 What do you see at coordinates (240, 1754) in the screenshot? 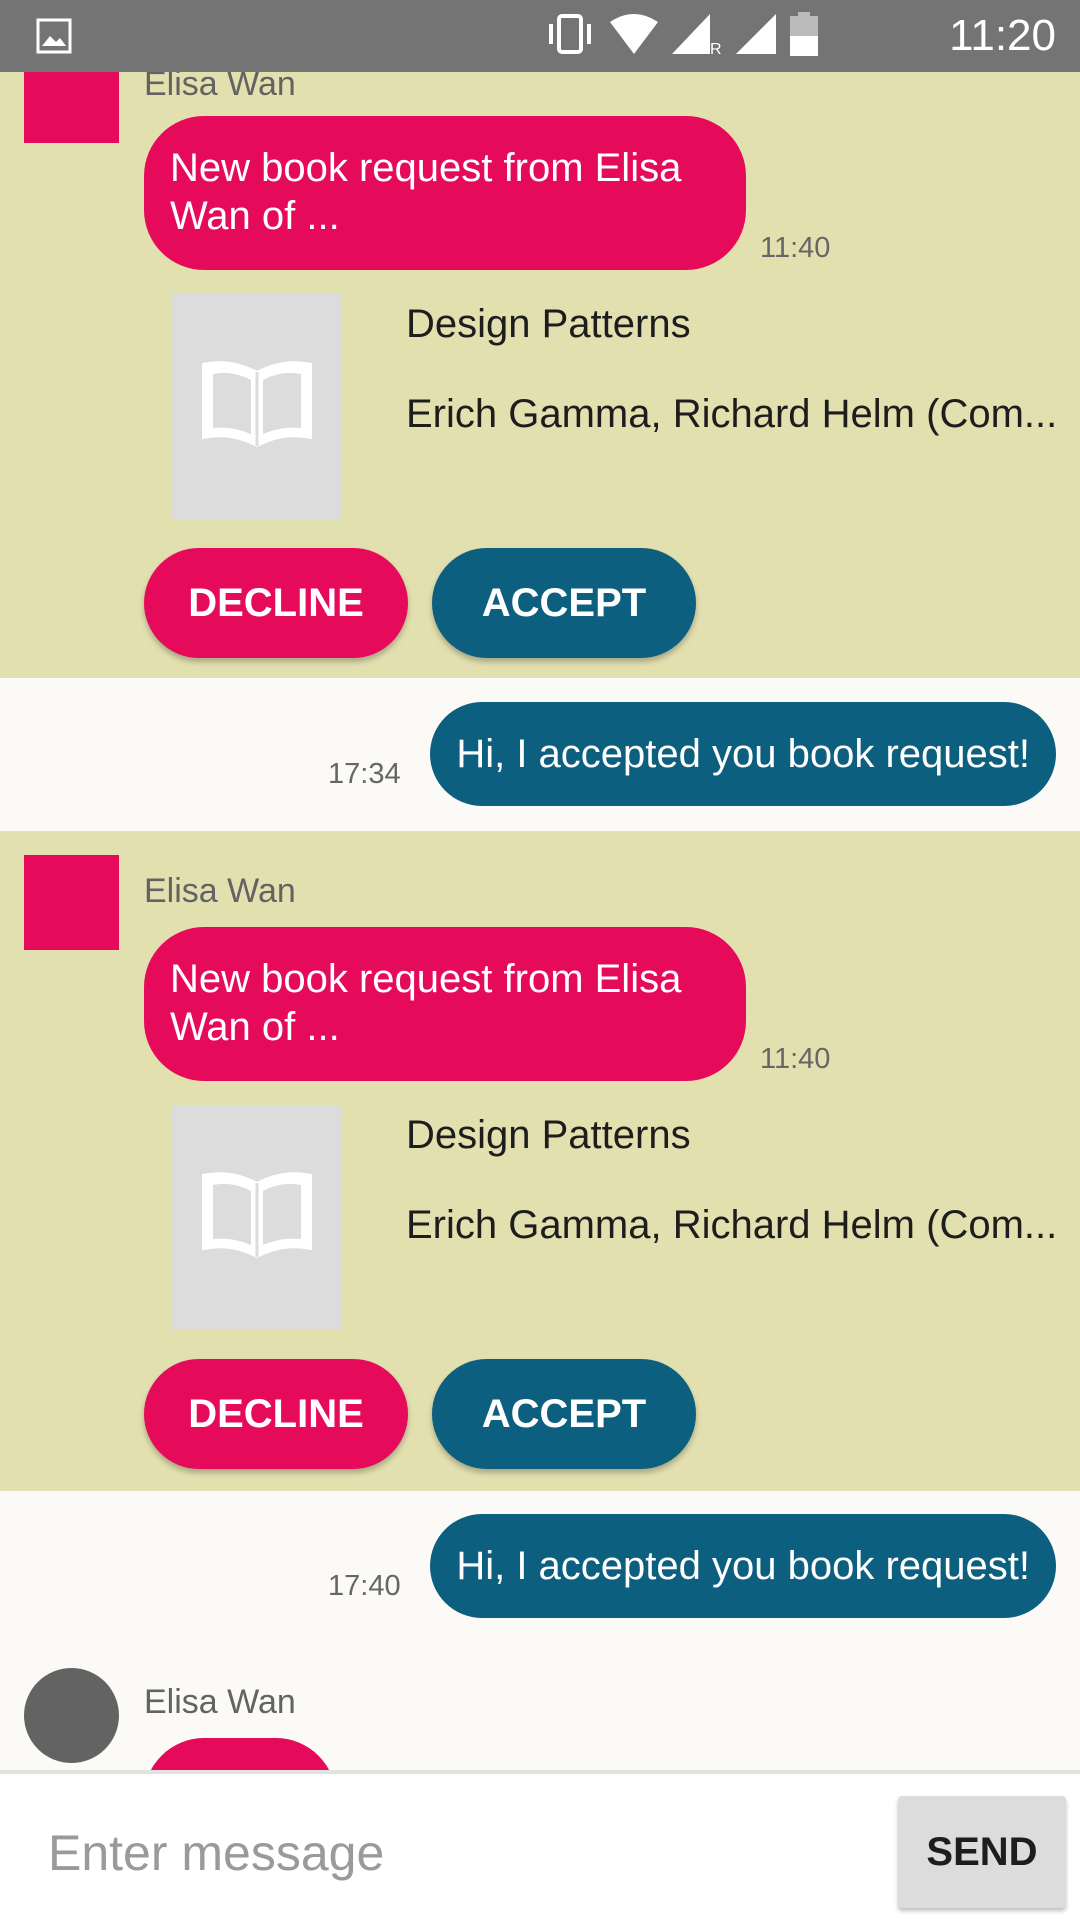
I see `message-bubble` at bounding box center [240, 1754].